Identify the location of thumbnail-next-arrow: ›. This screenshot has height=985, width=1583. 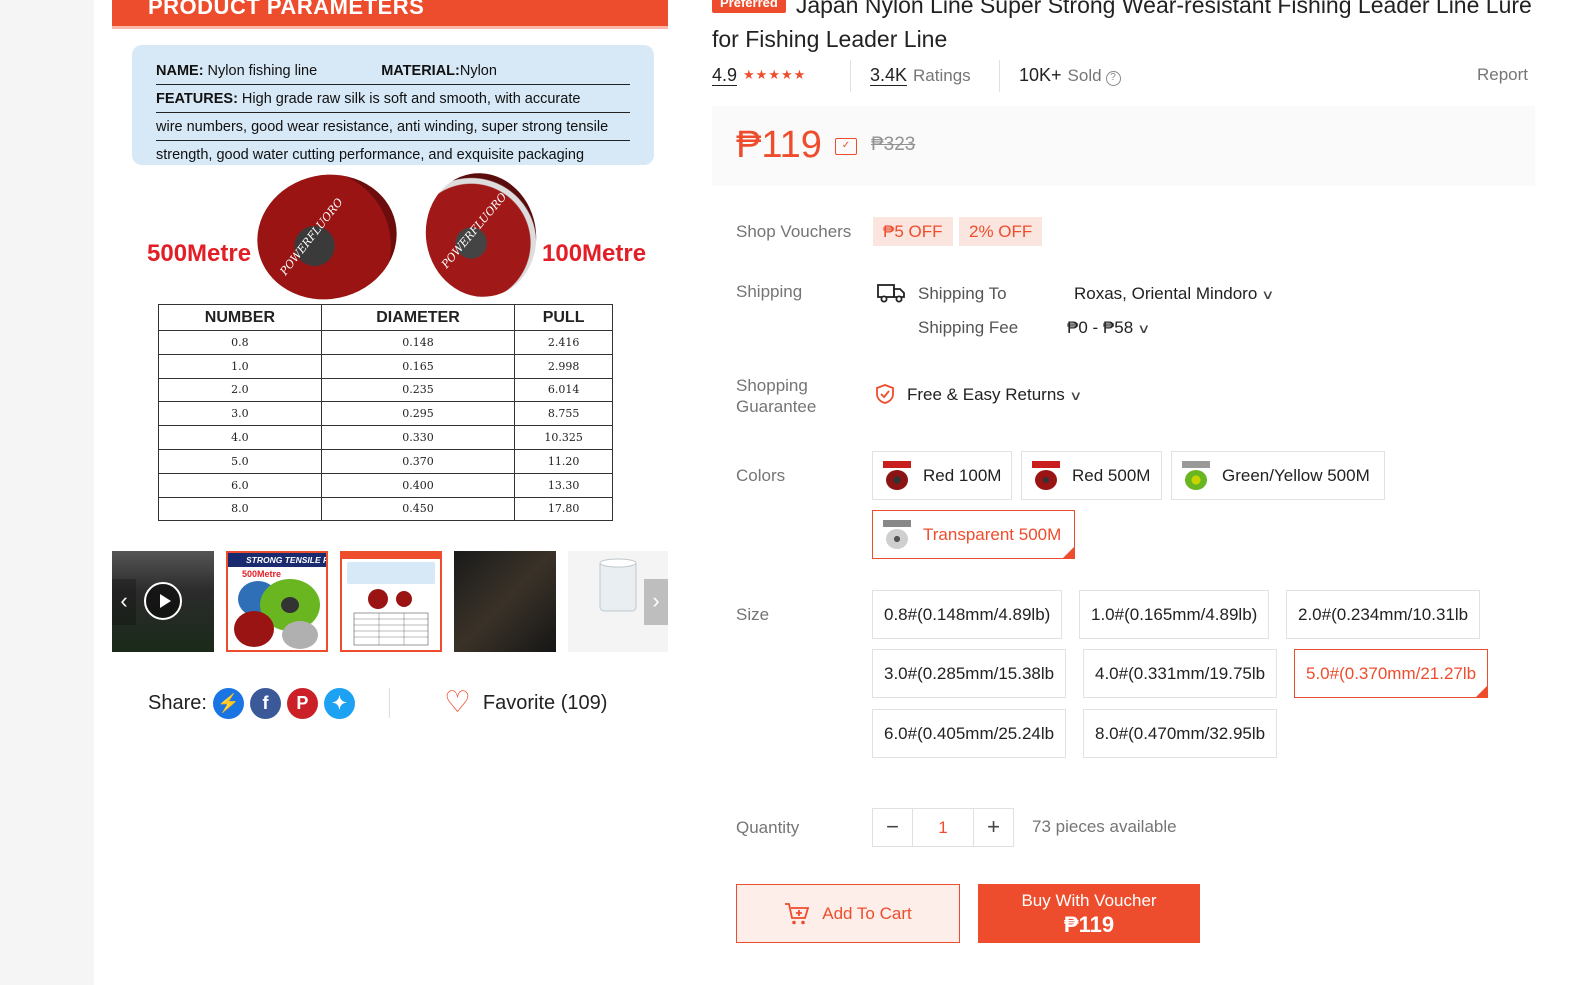
(656, 602).